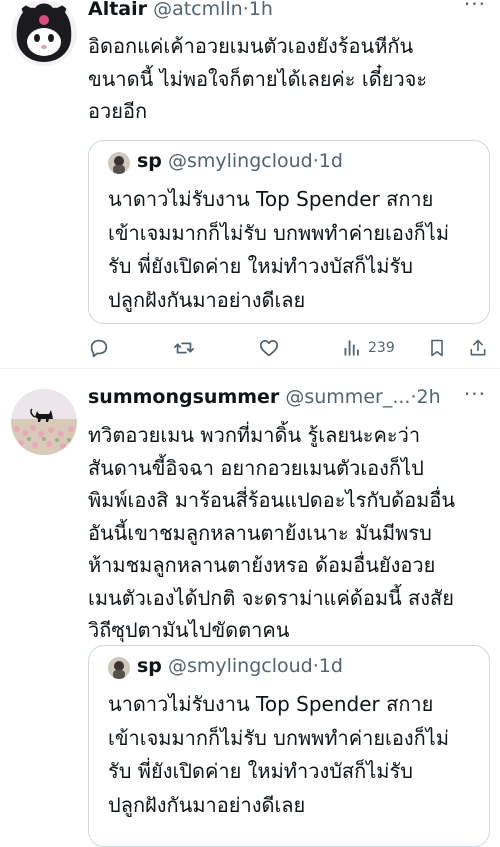  I want to click on reply-button, so click(99, 348).